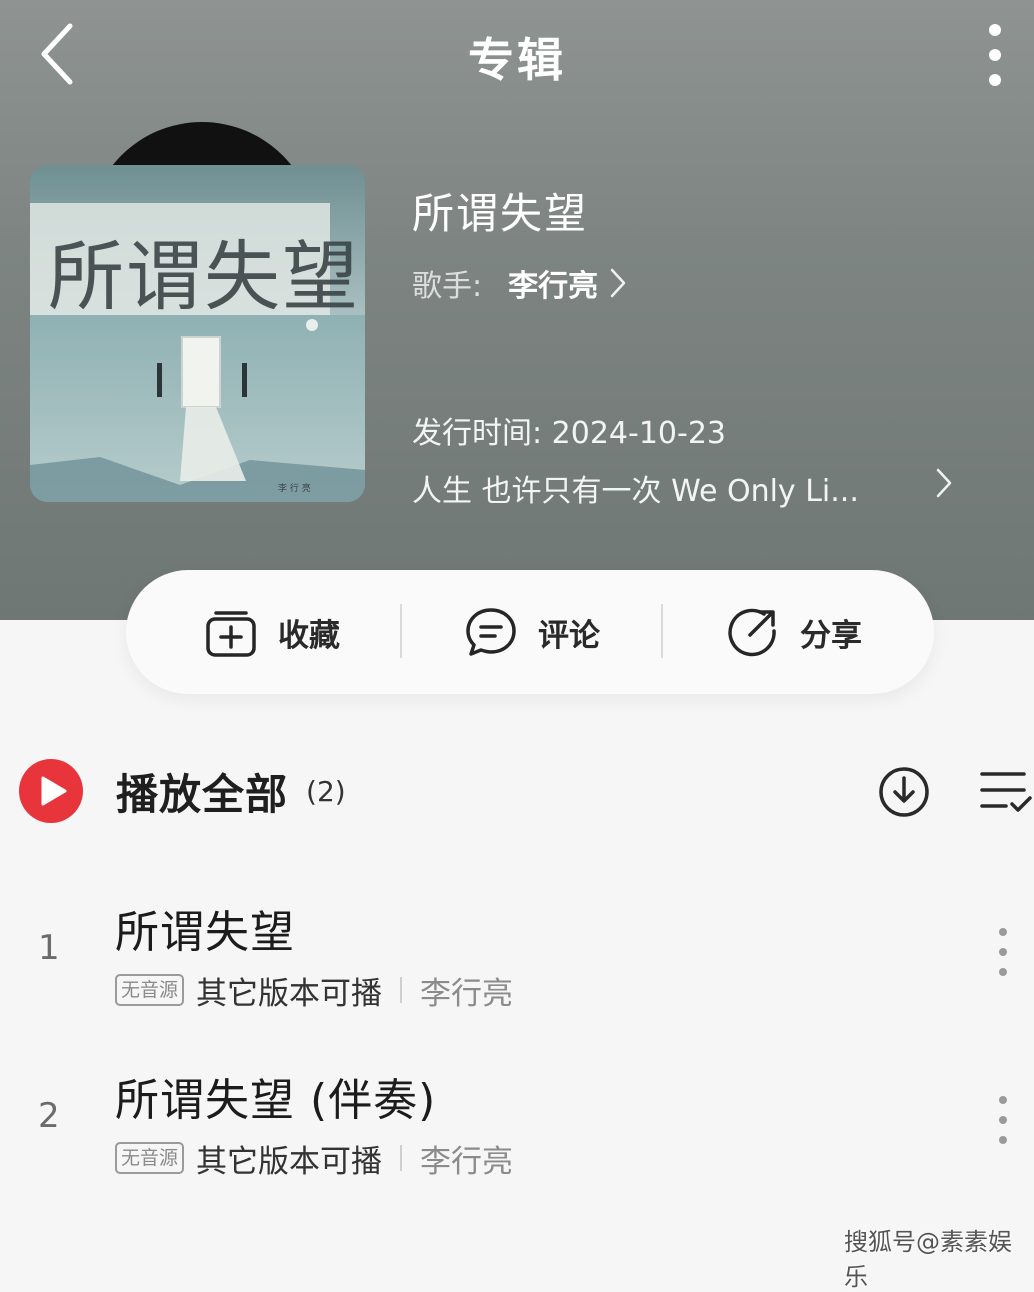  What do you see at coordinates (477, 433) in the screenshot?
I see `release-label: 发行时间:` at bounding box center [477, 433].